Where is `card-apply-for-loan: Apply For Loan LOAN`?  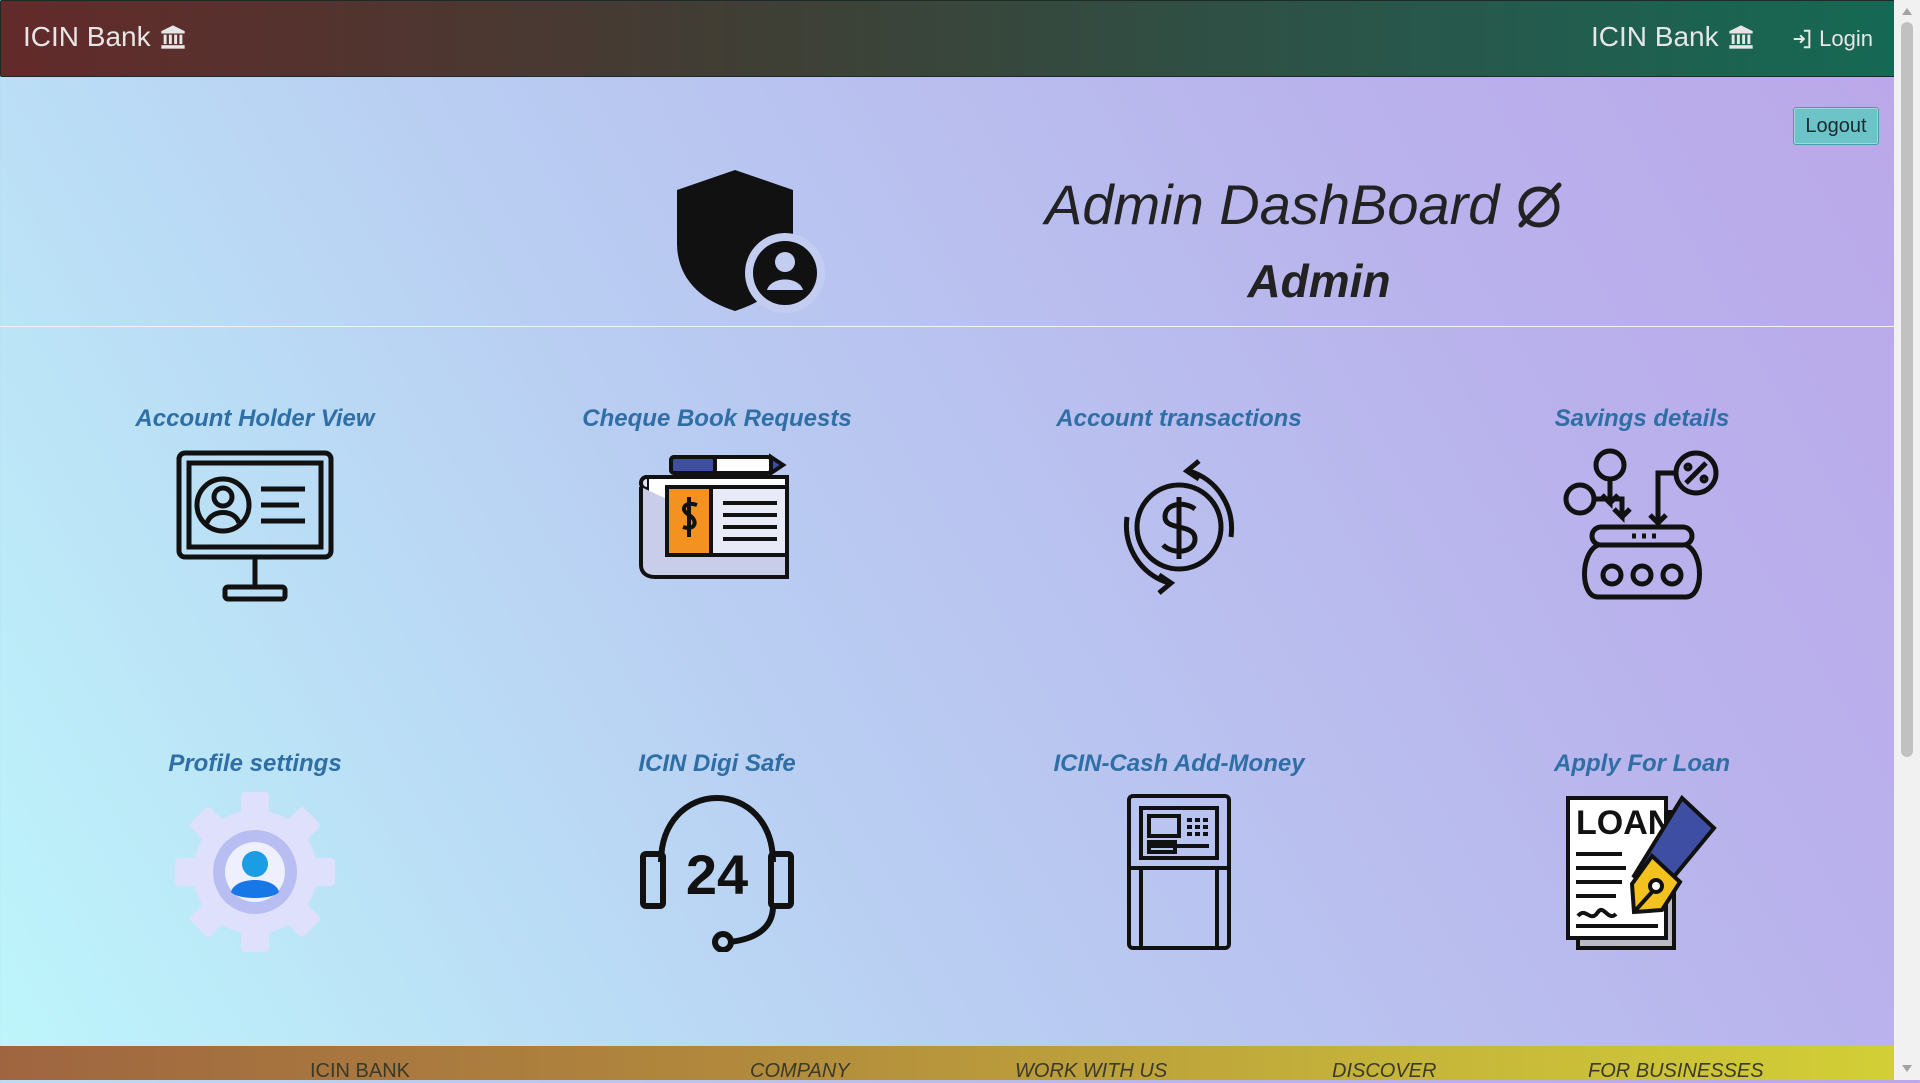
card-apply-for-loan: Apply For Loan LOAN is located at coordinates (1642, 851).